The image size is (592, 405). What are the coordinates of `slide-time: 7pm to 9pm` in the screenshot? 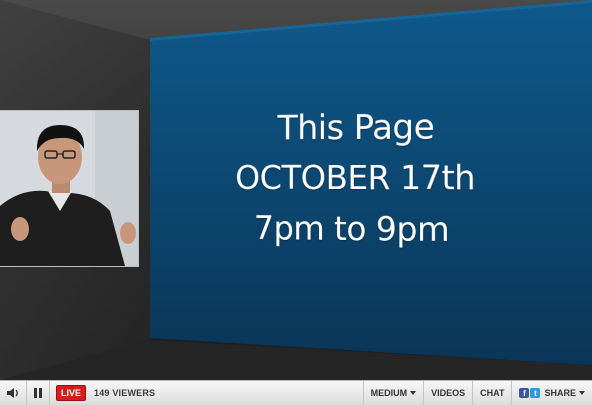 It's located at (351, 229).